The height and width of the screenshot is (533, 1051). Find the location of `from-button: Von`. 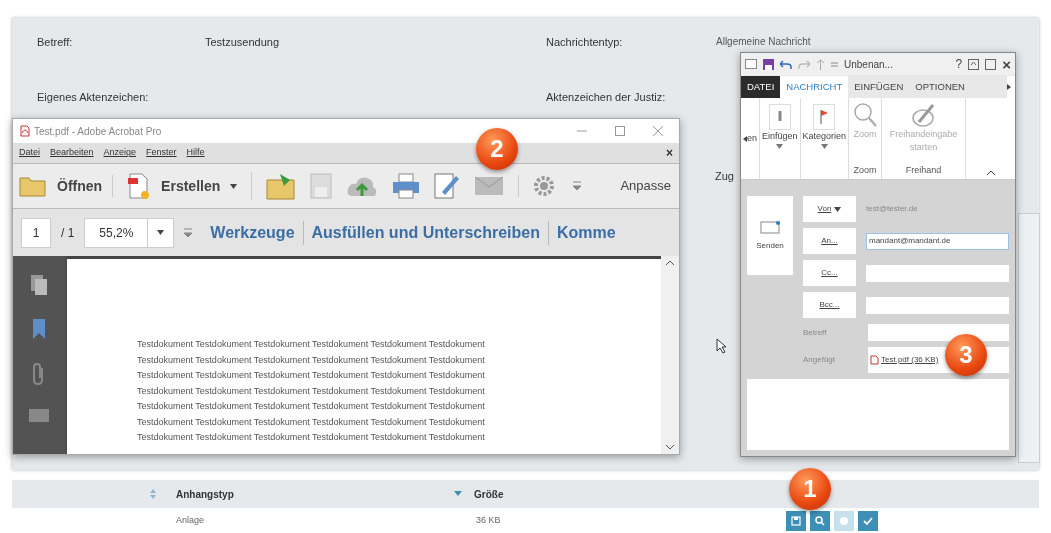

from-button: Von is located at coordinates (829, 209).